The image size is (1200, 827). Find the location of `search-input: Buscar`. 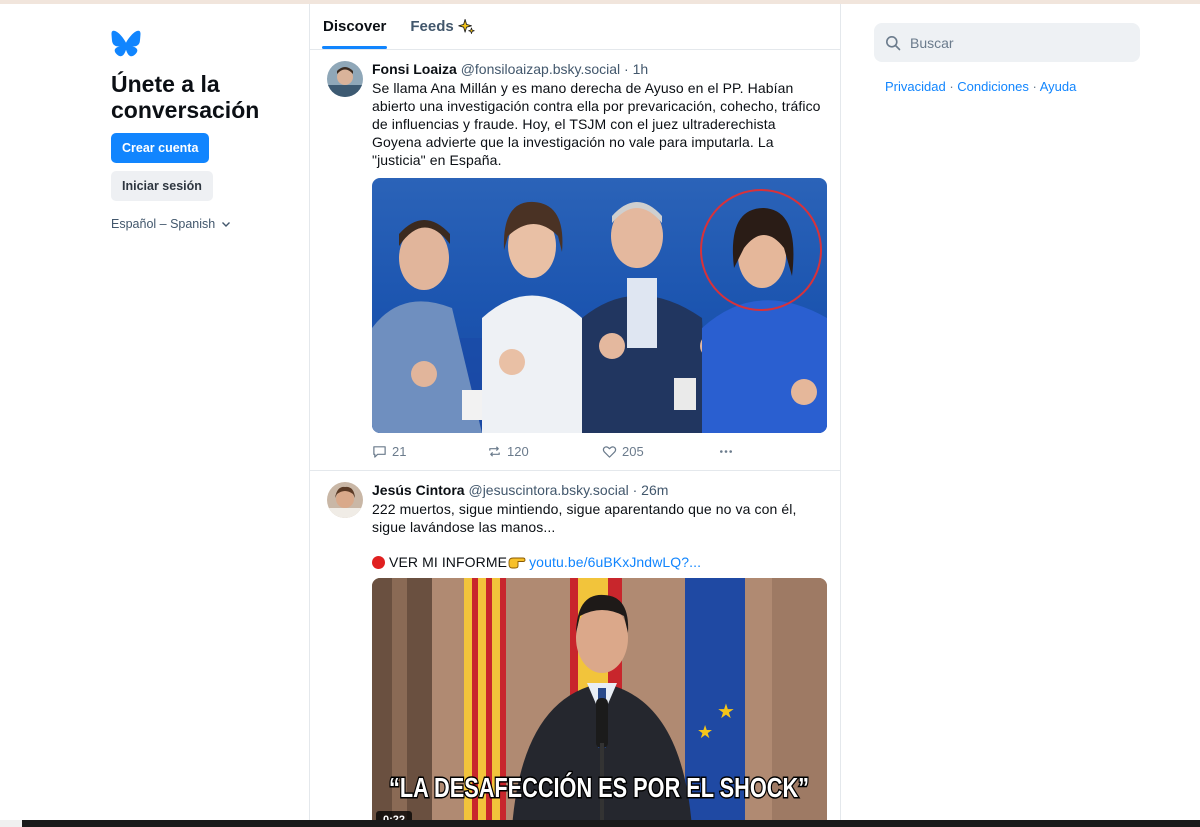

search-input: Buscar is located at coordinates (1007, 42).